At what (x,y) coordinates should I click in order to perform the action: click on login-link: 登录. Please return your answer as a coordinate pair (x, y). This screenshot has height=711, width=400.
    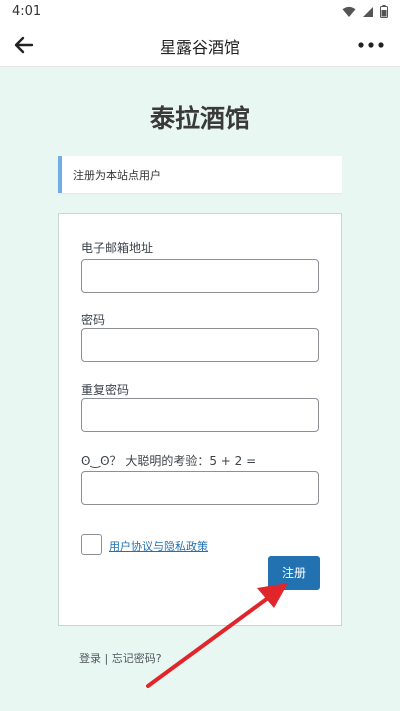
    Looking at the image, I should click on (90, 658).